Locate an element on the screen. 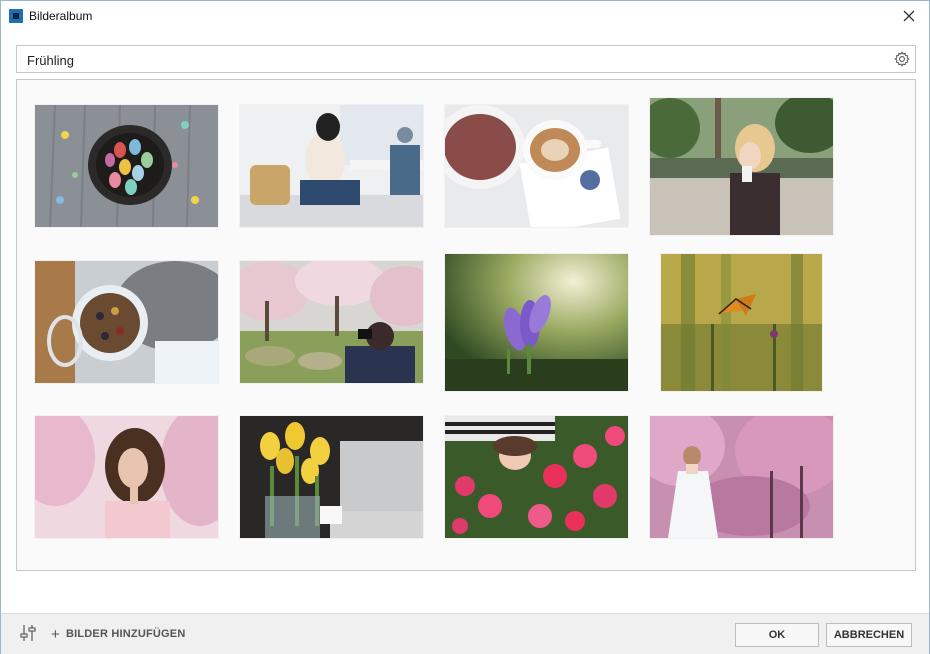  window-title: Bilderalbum is located at coordinates (61, 16).